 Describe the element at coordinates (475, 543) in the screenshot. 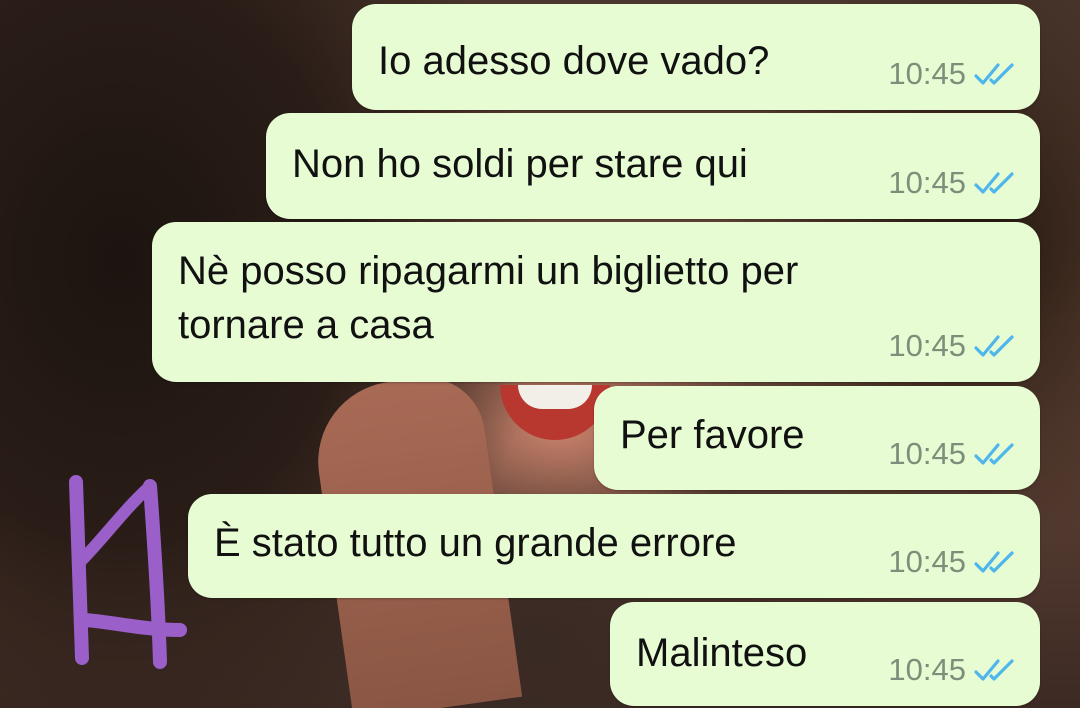

I see `message-text: È stato tutto un grande errore` at that location.